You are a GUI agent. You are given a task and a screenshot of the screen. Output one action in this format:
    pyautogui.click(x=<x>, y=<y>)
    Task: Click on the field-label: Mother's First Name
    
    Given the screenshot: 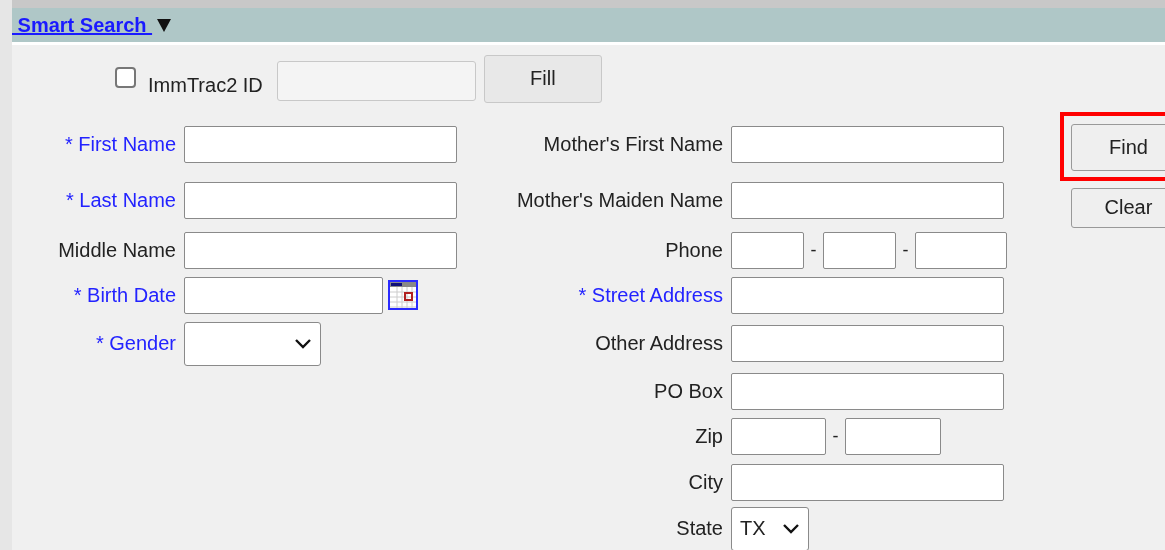 What is the action you would take?
    pyautogui.click(x=633, y=144)
    